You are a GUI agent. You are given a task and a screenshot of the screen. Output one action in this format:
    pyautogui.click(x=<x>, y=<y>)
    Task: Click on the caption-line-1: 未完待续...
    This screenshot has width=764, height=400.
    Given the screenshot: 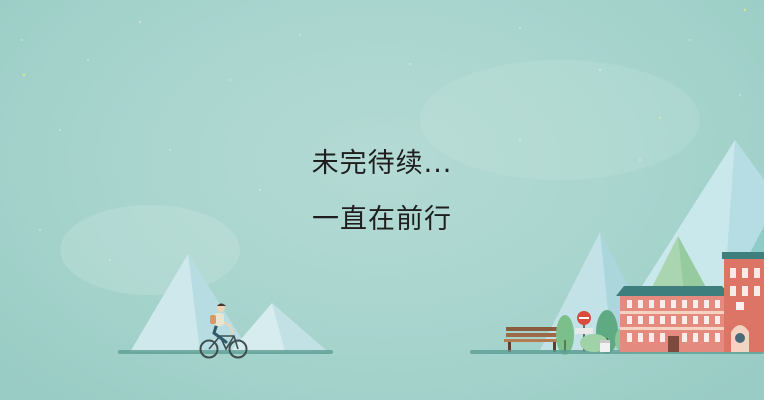 What is the action you would take?
    pyautogui.click(x=382, y=163)
    